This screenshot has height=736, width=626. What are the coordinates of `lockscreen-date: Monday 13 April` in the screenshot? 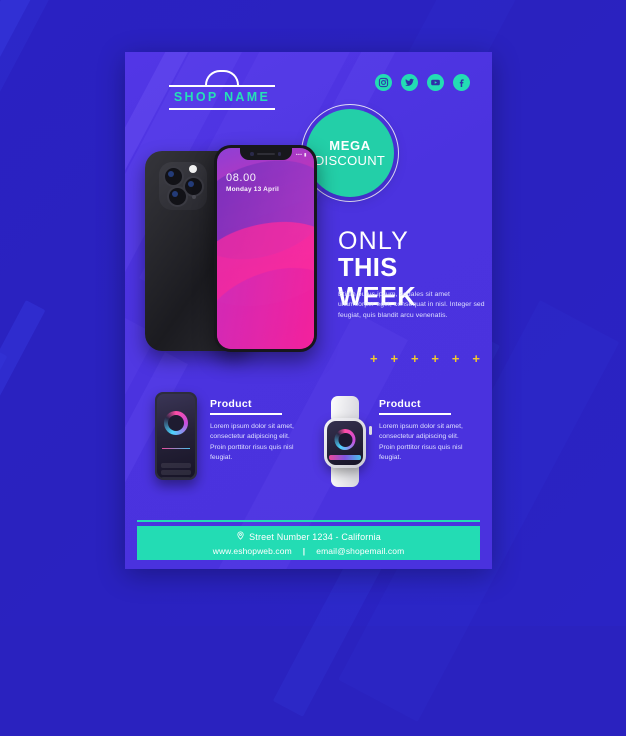 It's located at (252, 189).